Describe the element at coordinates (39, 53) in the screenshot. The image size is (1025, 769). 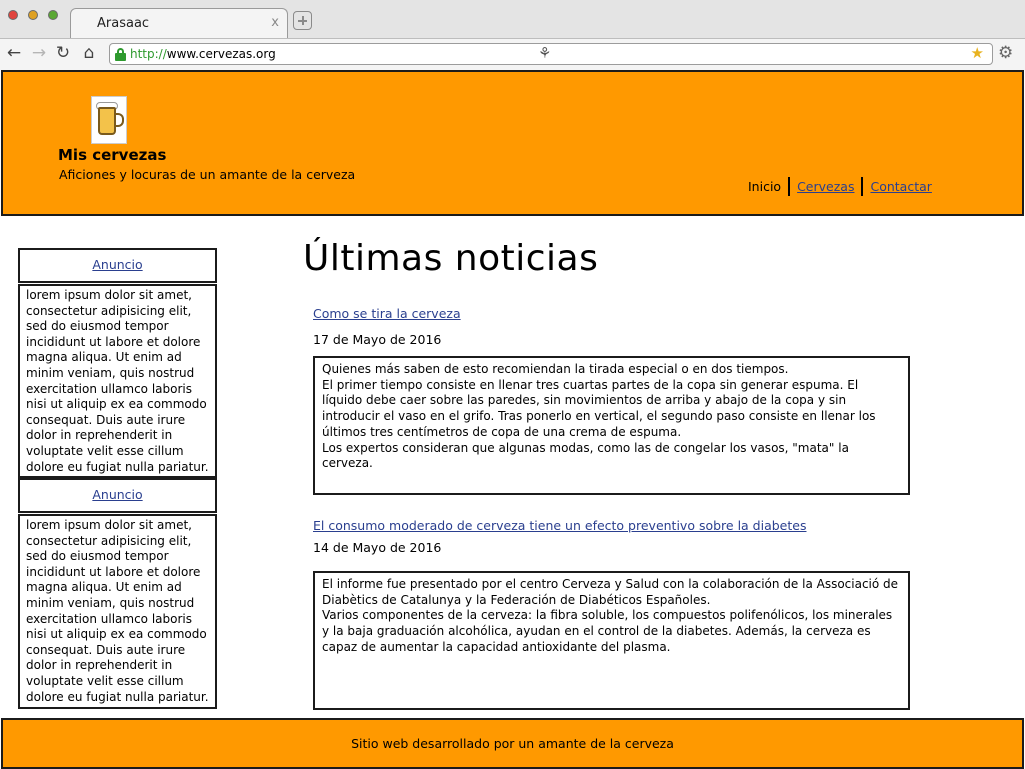
I see `forward-arrow-icon: →` at that location.